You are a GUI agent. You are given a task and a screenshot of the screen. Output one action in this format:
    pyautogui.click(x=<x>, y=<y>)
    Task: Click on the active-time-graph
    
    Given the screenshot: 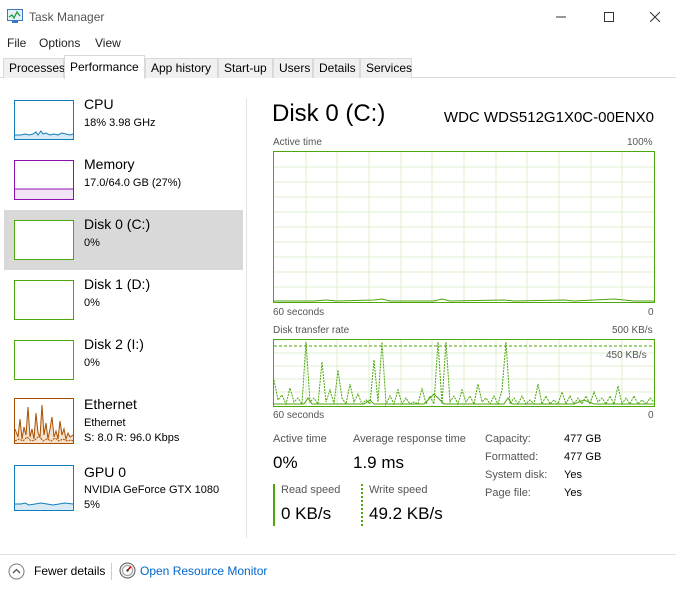 What is the action you would take?
    pyautogui.click(x=464, y=227)
    